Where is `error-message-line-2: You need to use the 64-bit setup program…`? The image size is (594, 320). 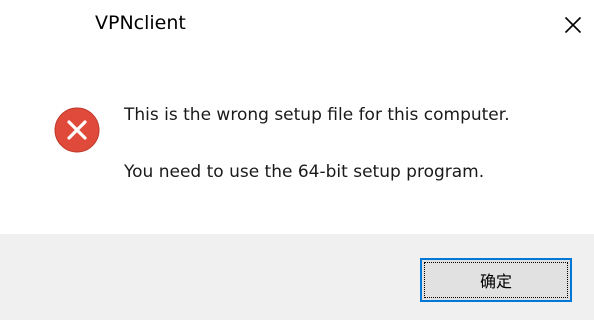
error-message-line-2: You need to use the 64-bit setup program… is located at coordinates (304, 172).